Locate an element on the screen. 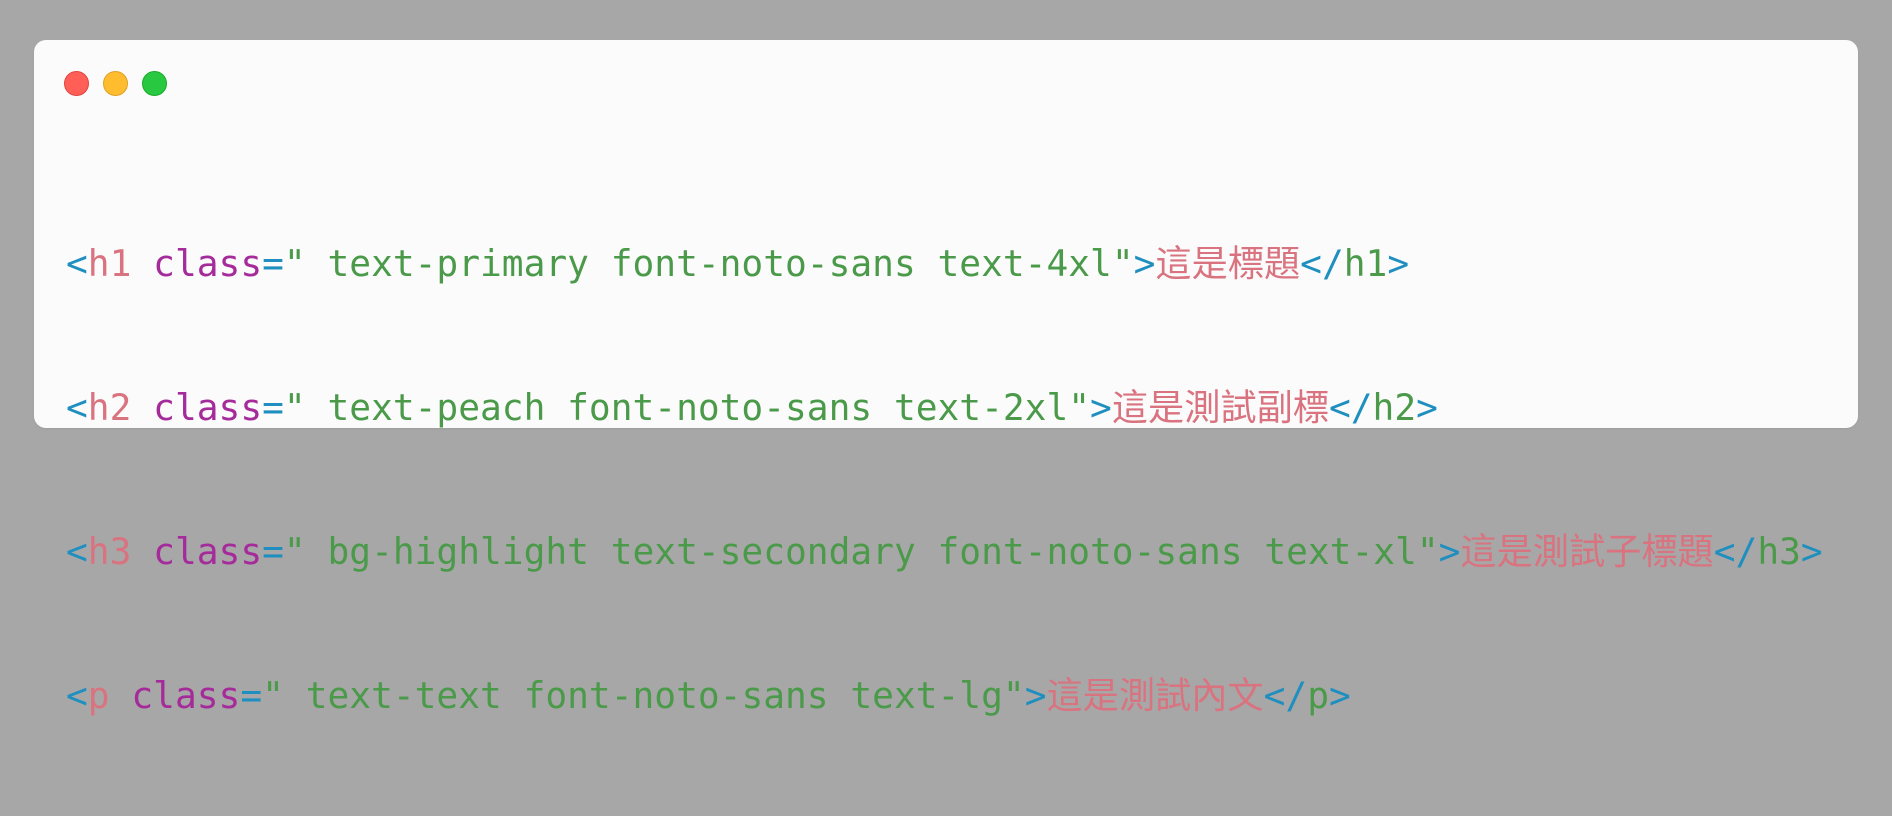  tag-name: p is located at coordinates (98, 695).